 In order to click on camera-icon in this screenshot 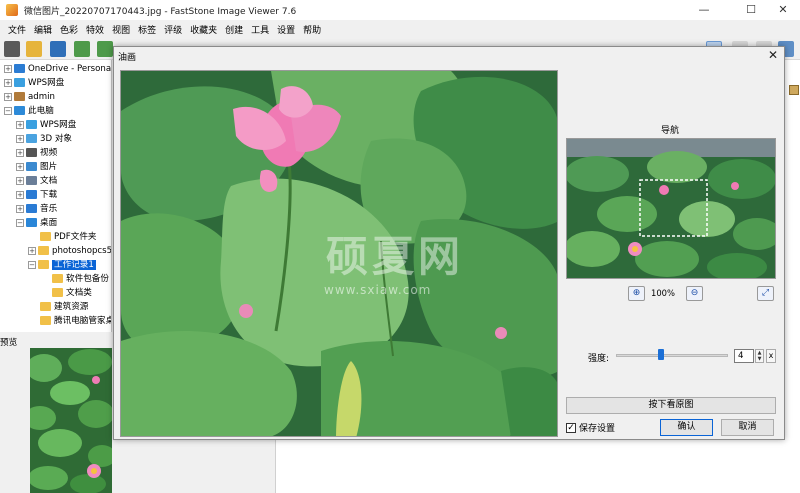, I will do `click(12, 49)`.